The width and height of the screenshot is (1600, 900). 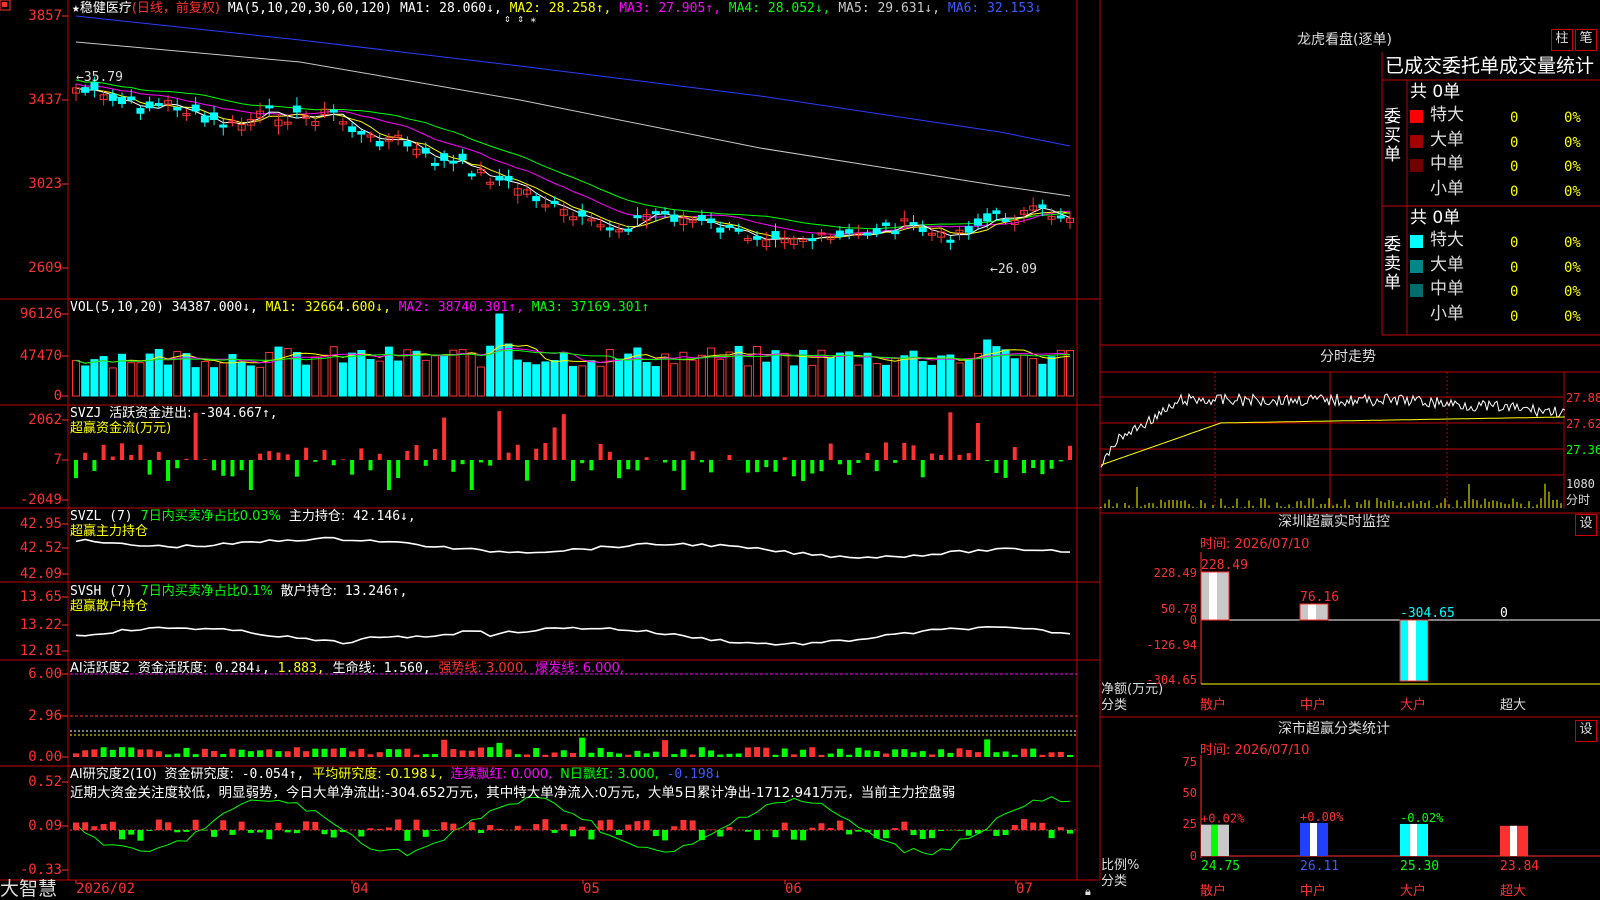 I want to click on volume-ma1: MA1: 32664.600↓,, so click(x=328, y=307).